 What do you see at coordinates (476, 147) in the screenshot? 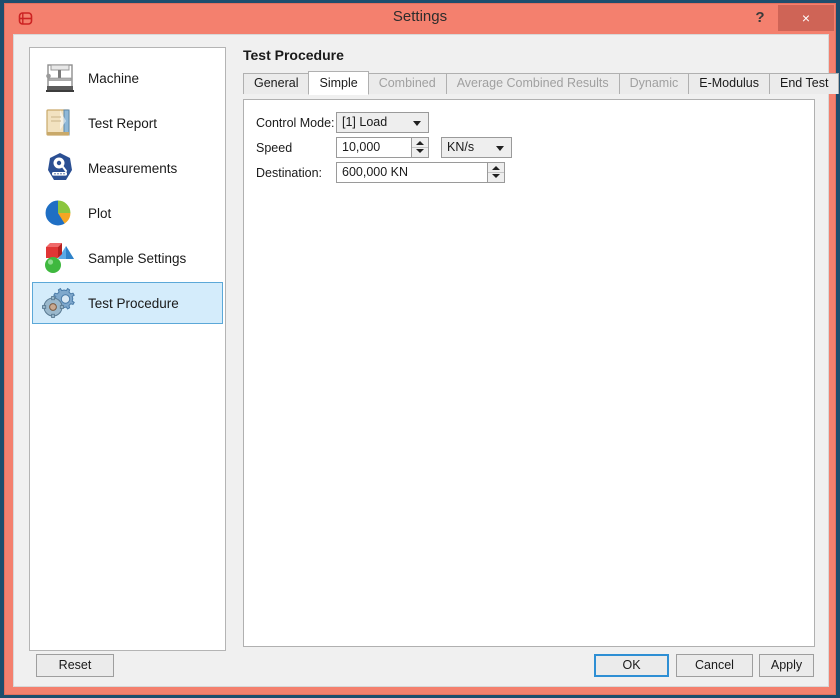
I see `speed-unit-select: KN/s` at bounding box center [476, 147].